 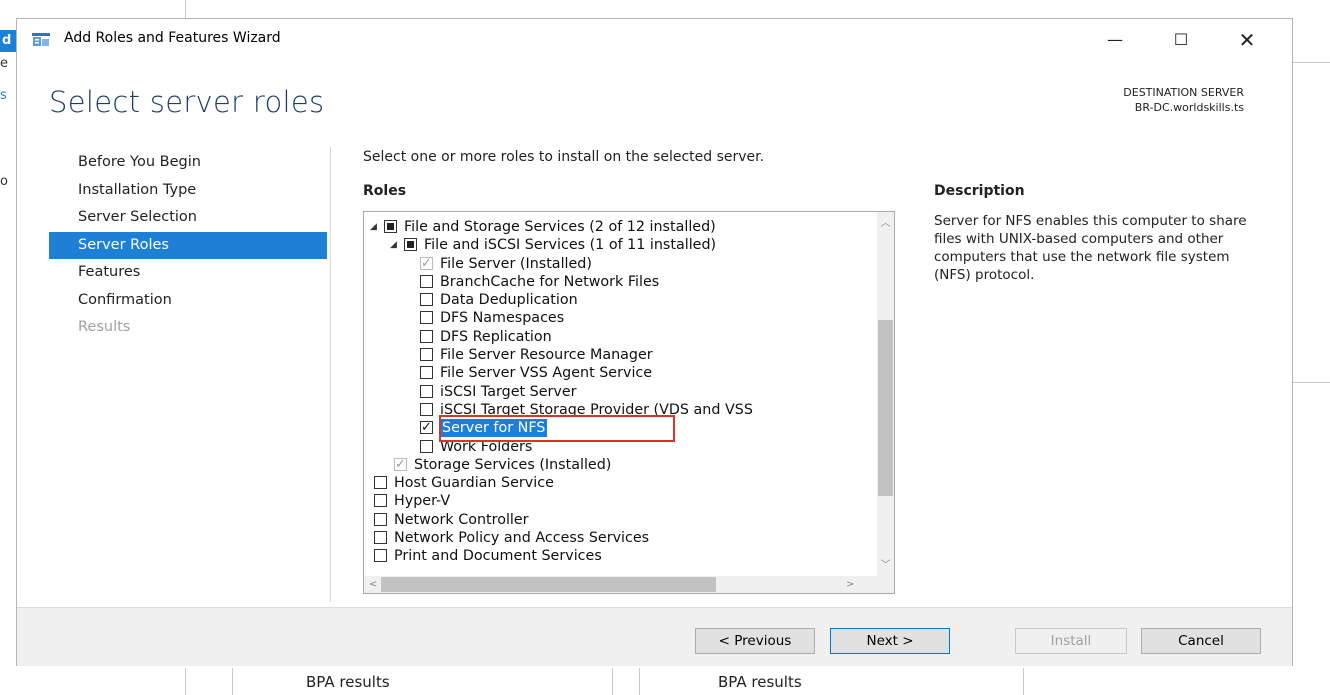 What do you see at coordinates (890, 641) in the screenshot?
I see `next-button: Next >` at bounding box center [890, 641].